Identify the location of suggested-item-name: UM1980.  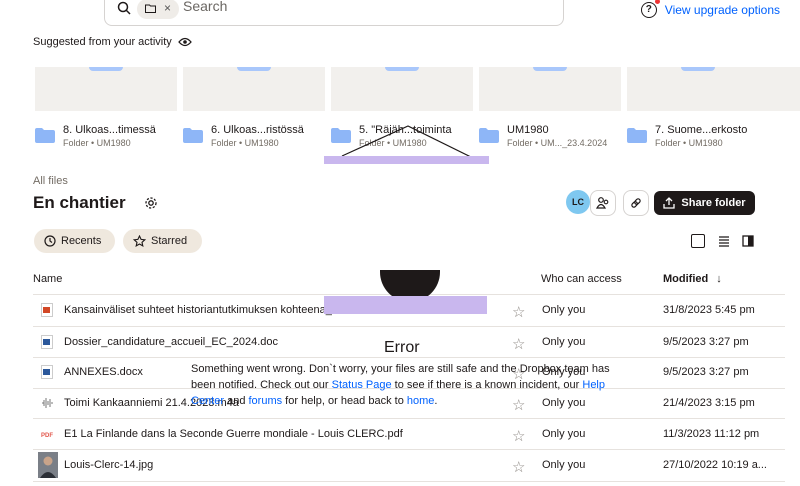
(528, 130).